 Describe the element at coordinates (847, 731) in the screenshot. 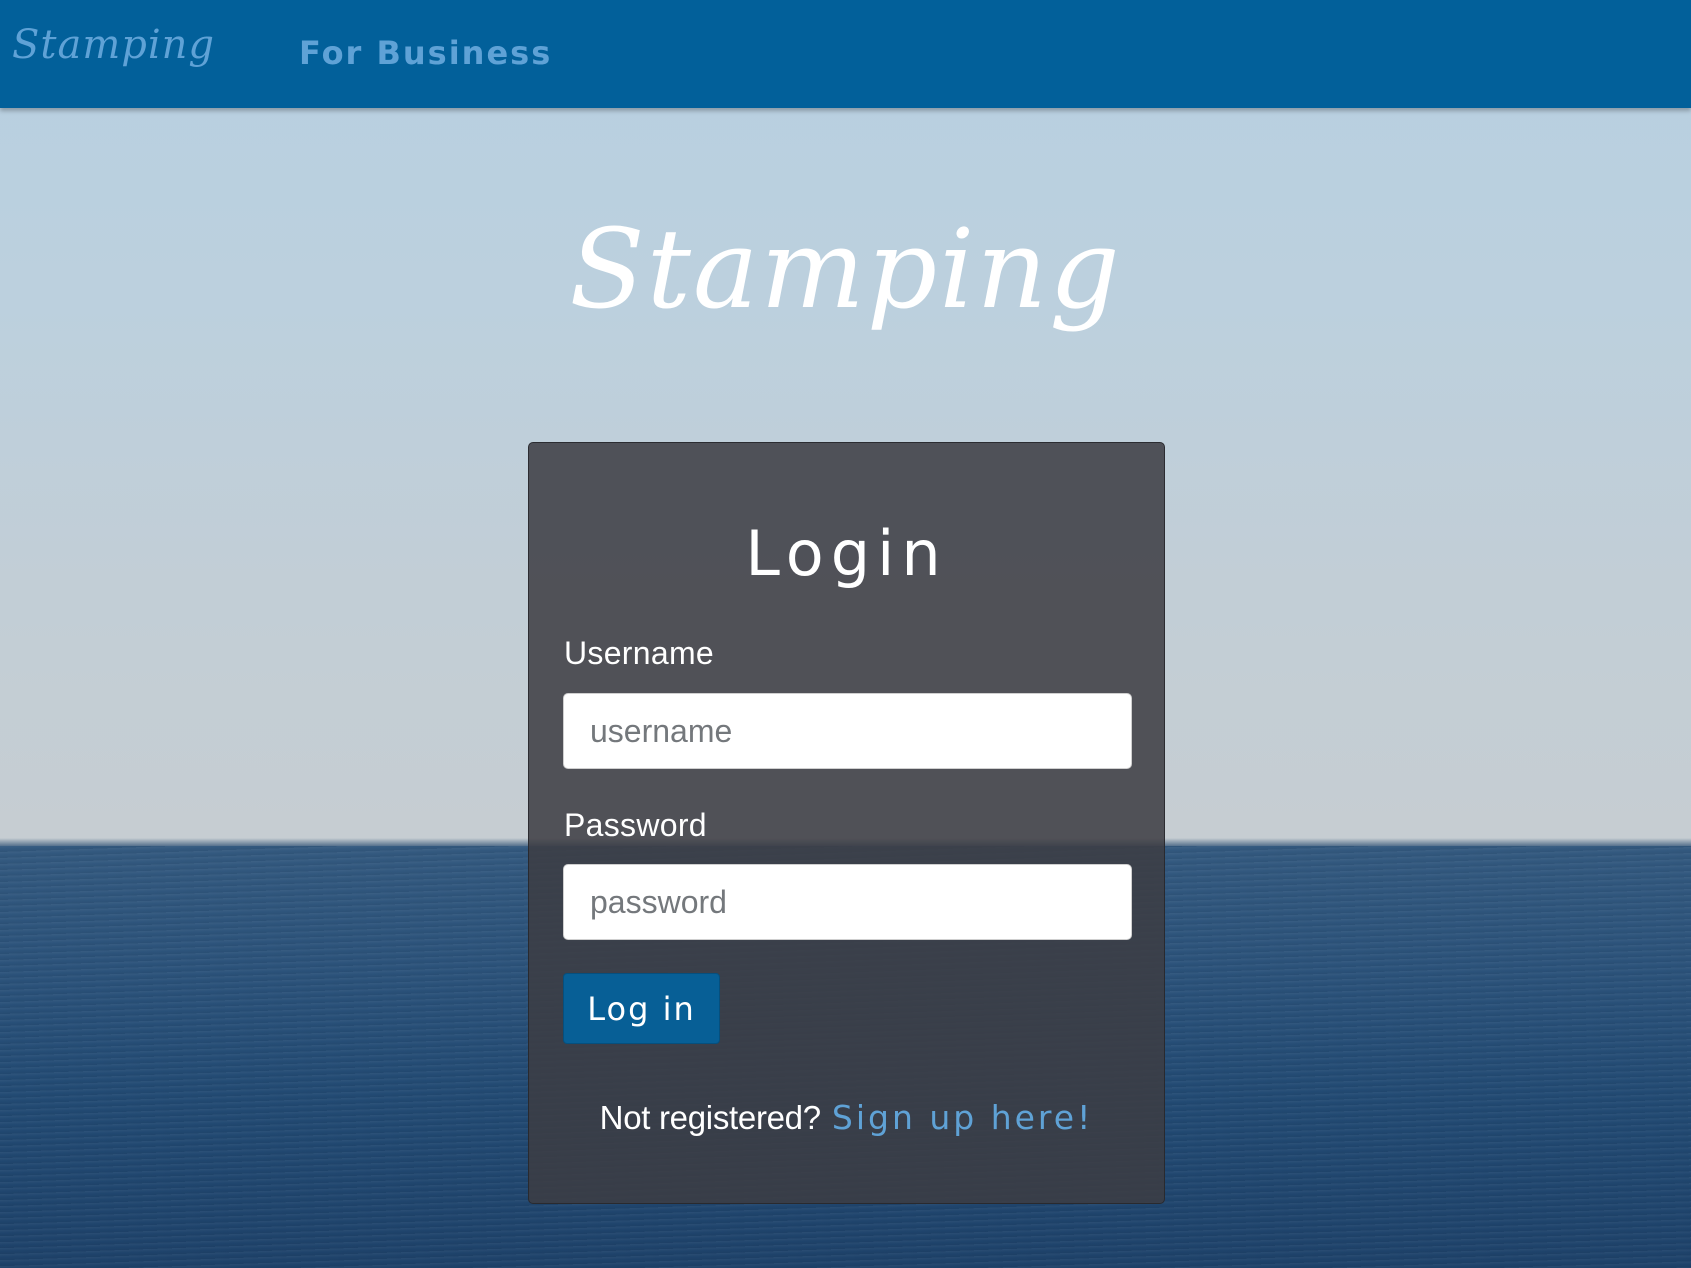

I see `username-input` at that location.